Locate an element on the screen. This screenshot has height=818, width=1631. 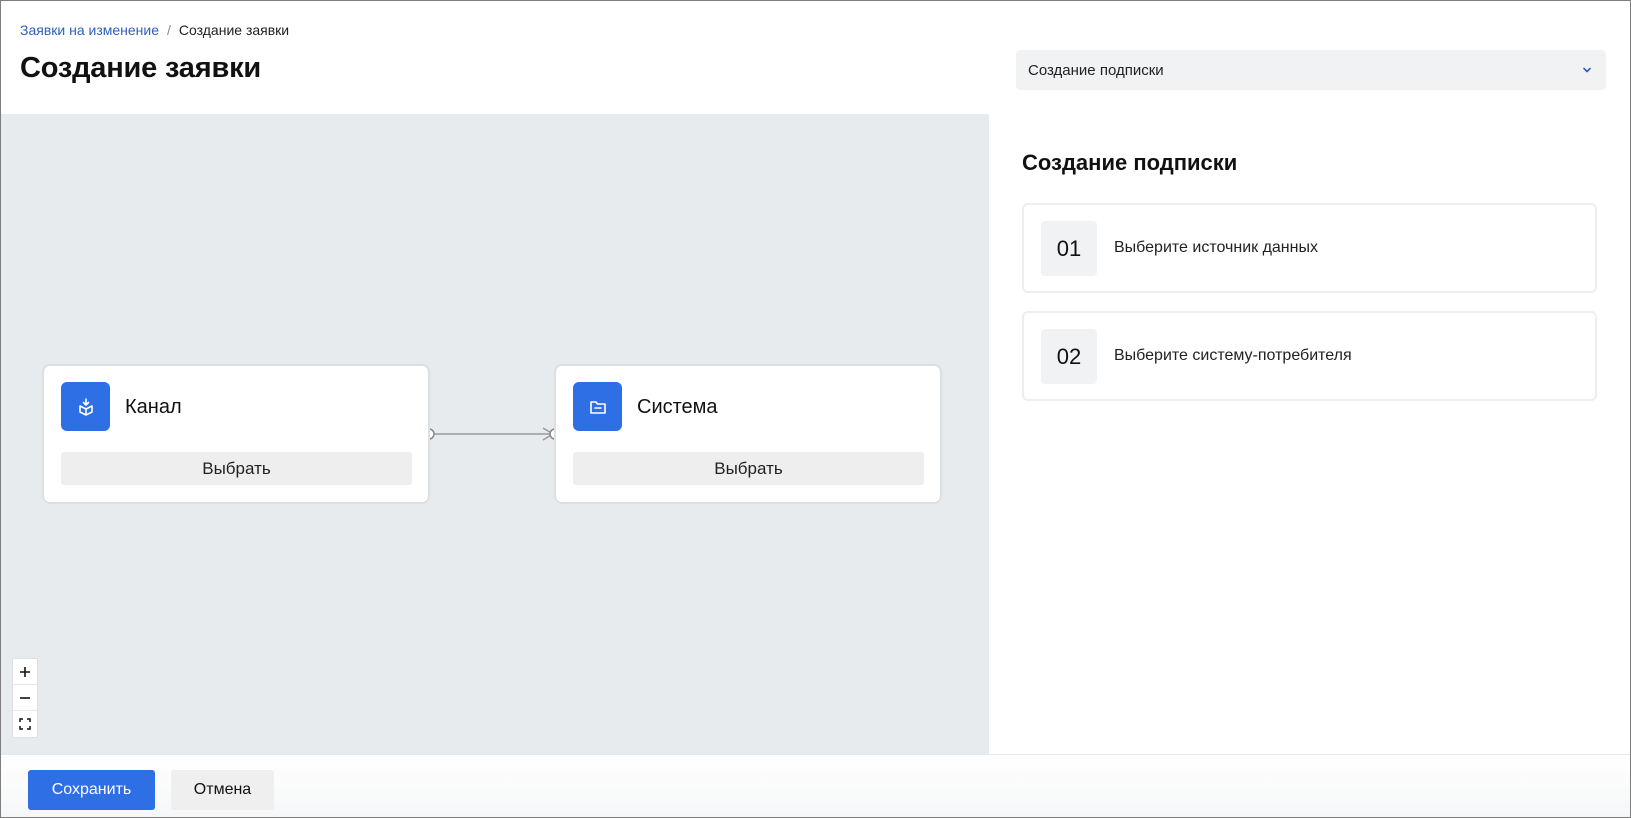
package-download-icon is located at coordinates (85, 406).